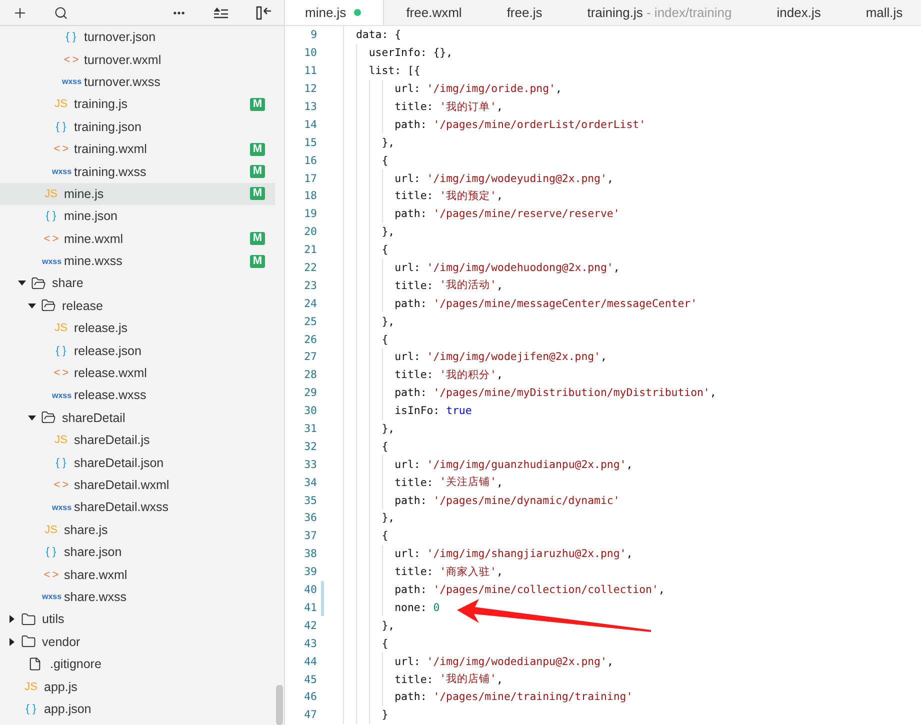 This screenshot has width=921, height=725. What do you see at coordinates (137, 82) in the screenshot?
I see `file-row: wxss turnover.wxss` at bounding box center [137, 82].